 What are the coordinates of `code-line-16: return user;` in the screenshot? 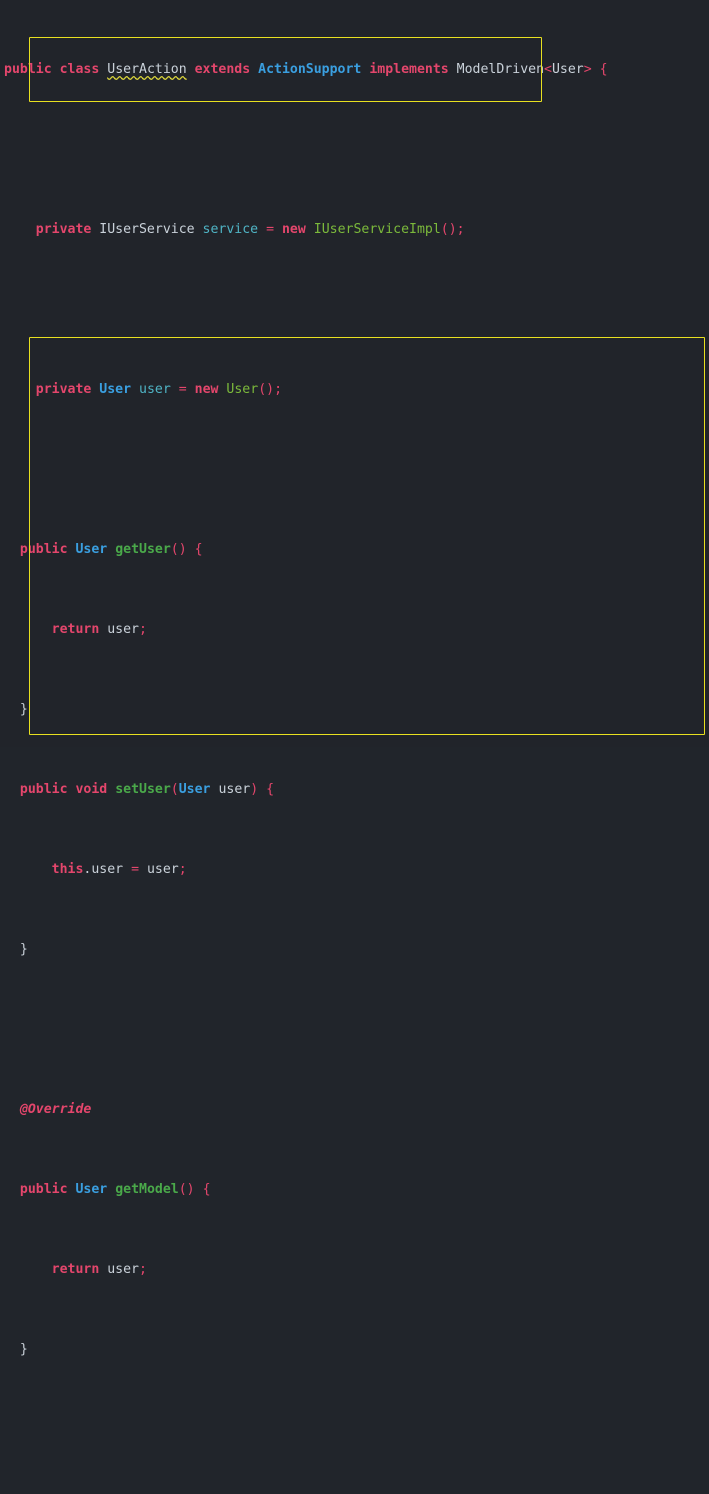 It's located at (354, 1270).